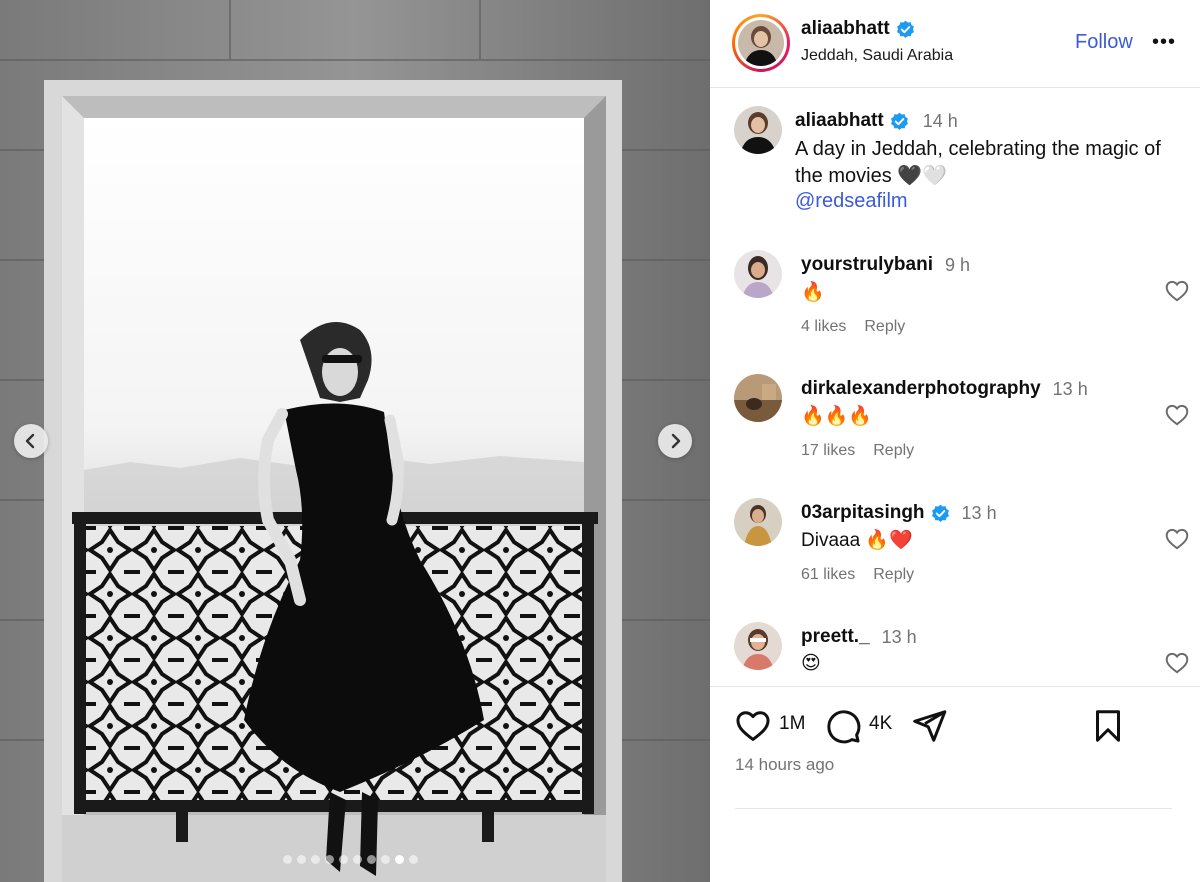  Describe the element at coordinates (839, 121) in the screenshot. I see `caption-username: aliaabhatt` at that location.